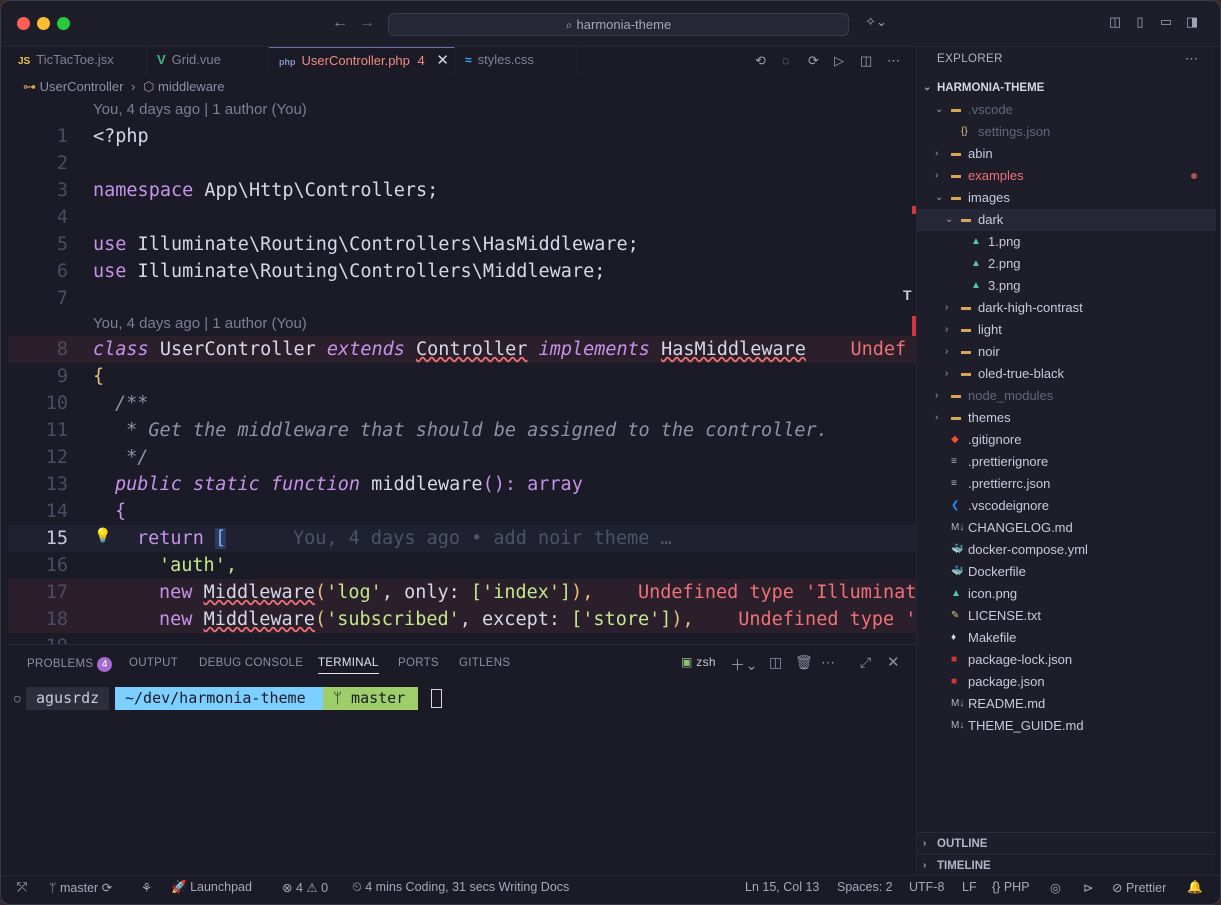 This screenshot has height=905, width=1221. I want to click on prettier-status: ⊘ Prettier, so click(1139, 887).